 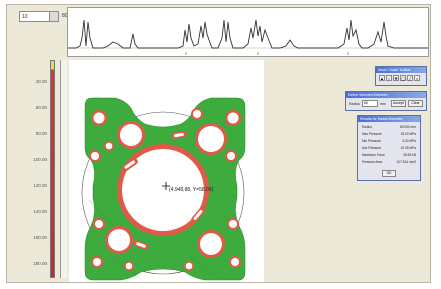 I want to click on chevron-down-icon, so click(x=53, y=16).